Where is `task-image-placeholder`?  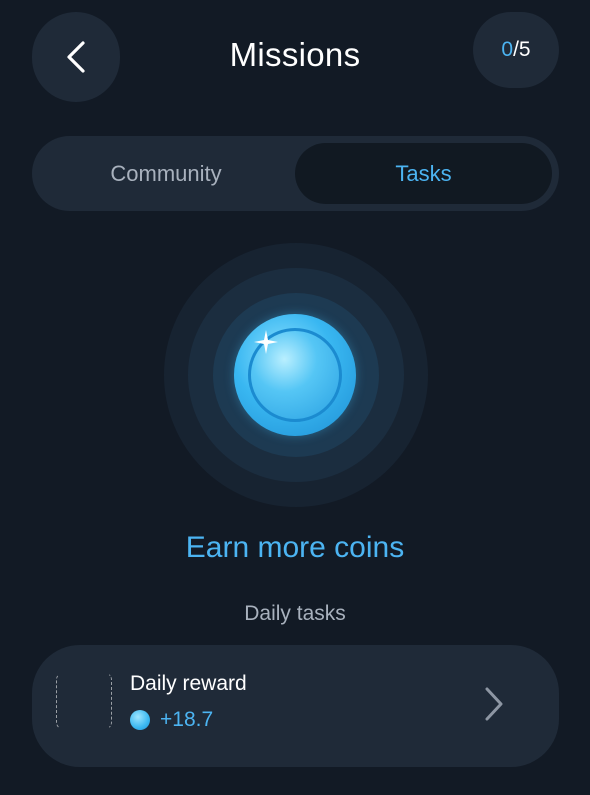
task-image-placeholder is located at coordinates (84, 701).